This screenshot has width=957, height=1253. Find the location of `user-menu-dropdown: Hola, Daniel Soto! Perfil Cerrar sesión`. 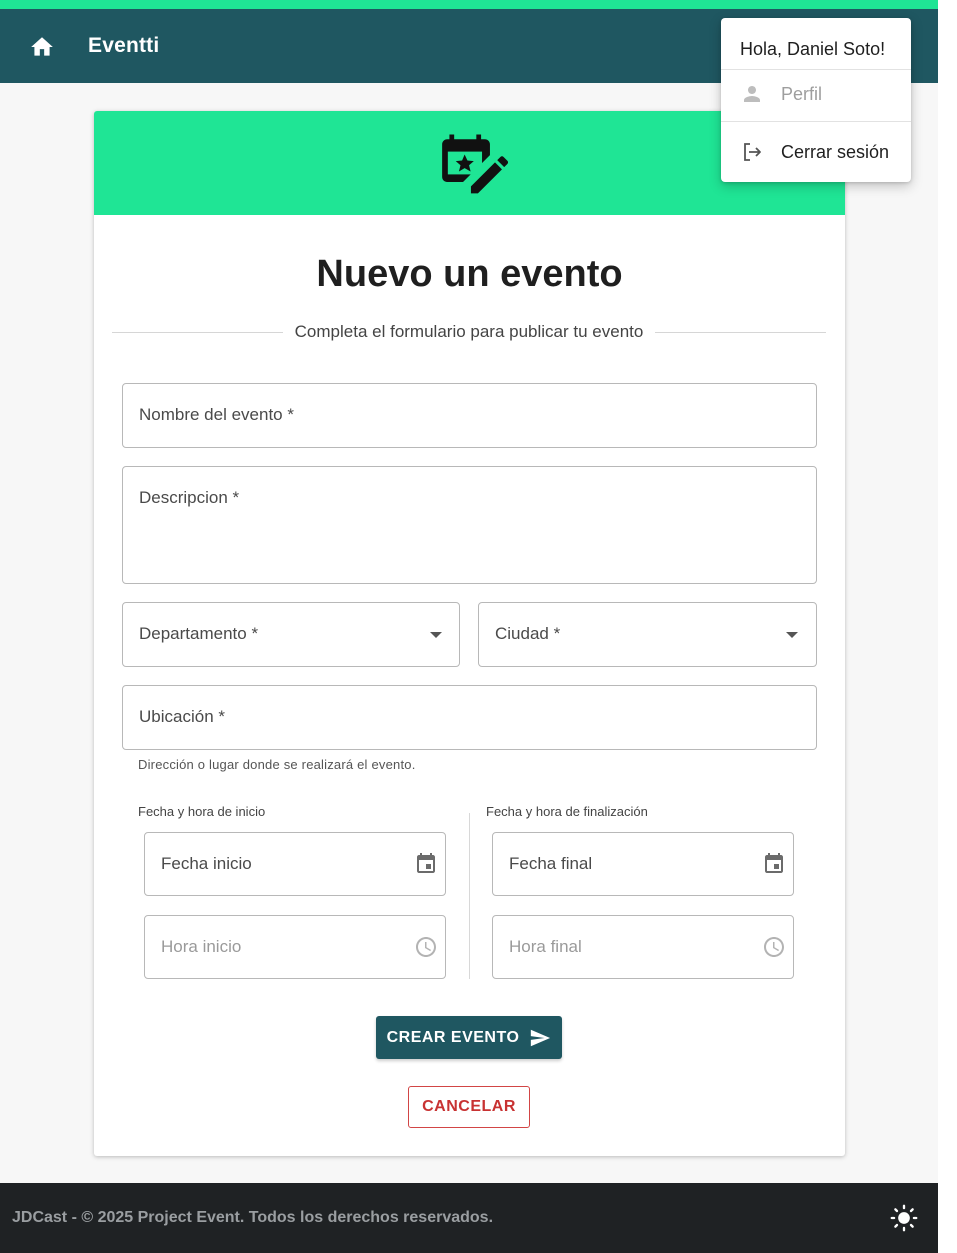

user-menu-dropdown: Hola, Daniel Soto! Perfil Cerrar sesión is located at coordinates (816, 100).